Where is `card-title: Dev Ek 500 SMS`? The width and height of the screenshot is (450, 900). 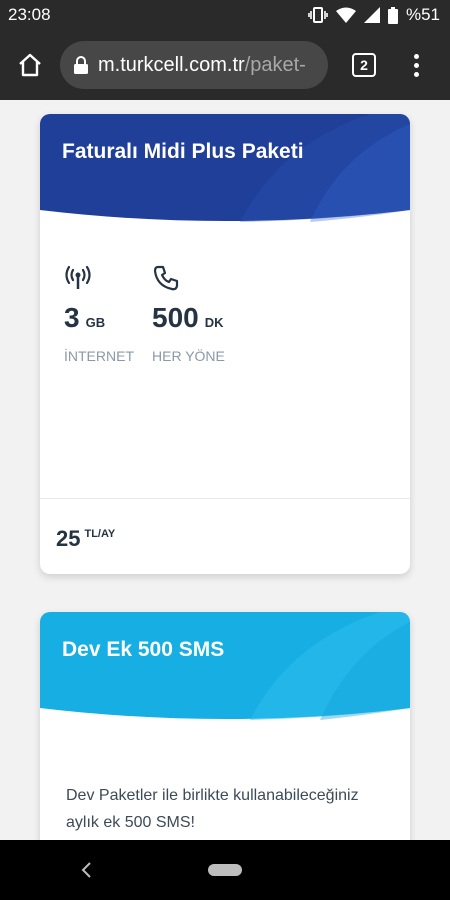
card-title: Dev Ek 500 SMS is located at coordinates (143, 649).